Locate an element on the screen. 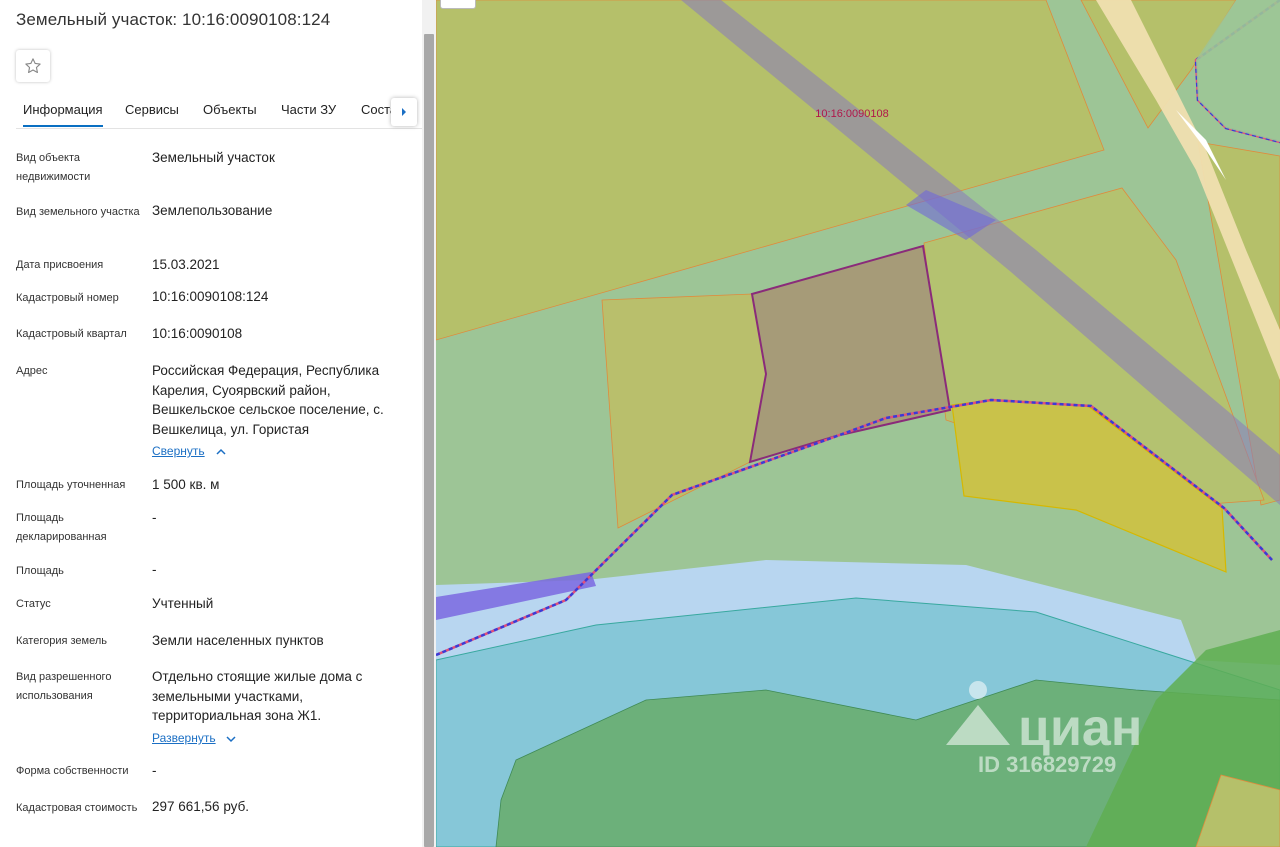 The width and height of the screenshot is (1280, 847). cad-number-label: Кадастровый номер is located at coordinates (67, 298).